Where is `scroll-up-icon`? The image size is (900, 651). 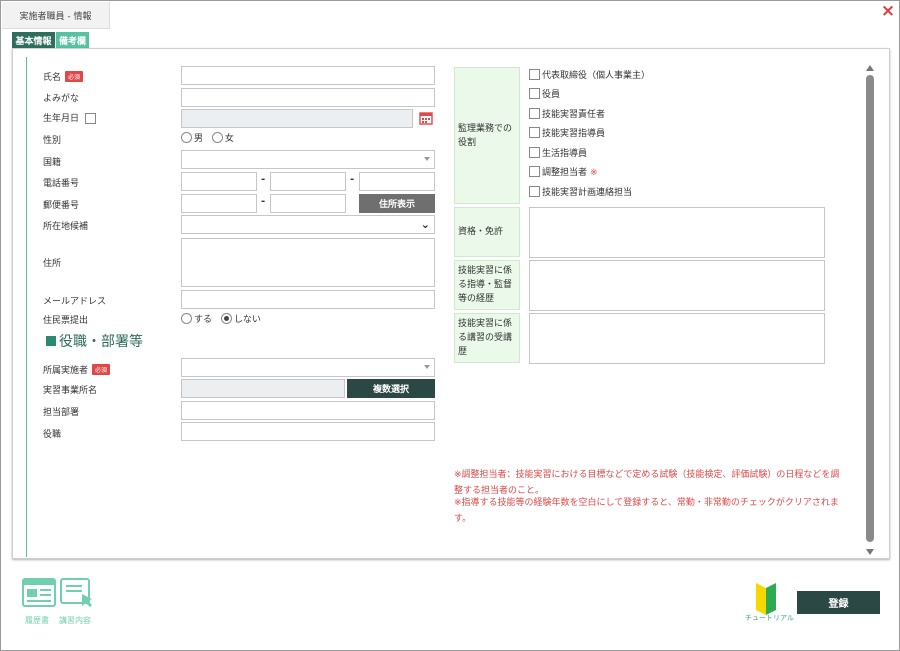
scroll-up-icon is located at coordinates (870, 68).